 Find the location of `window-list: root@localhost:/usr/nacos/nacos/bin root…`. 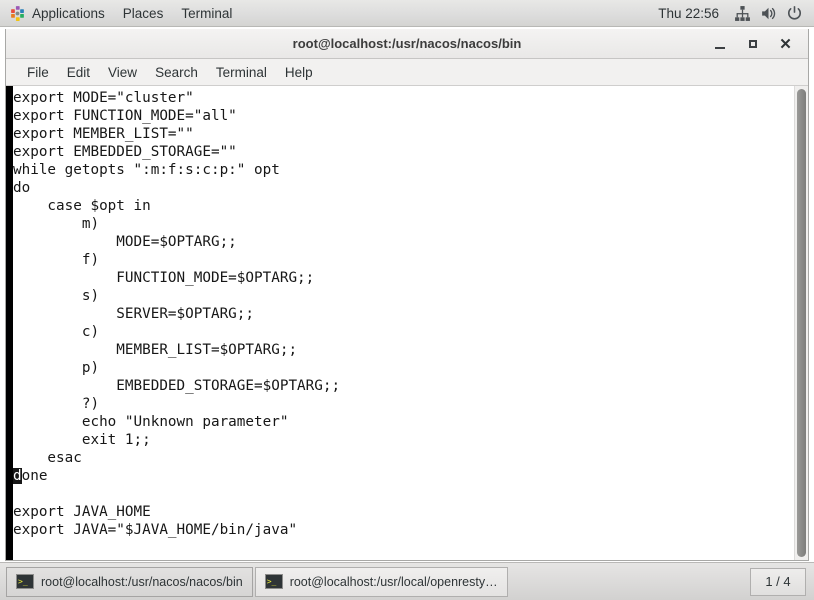

window-list: root@localhost:/usr/nacos/nacos/bin root… is located at coordinates (378, 581).